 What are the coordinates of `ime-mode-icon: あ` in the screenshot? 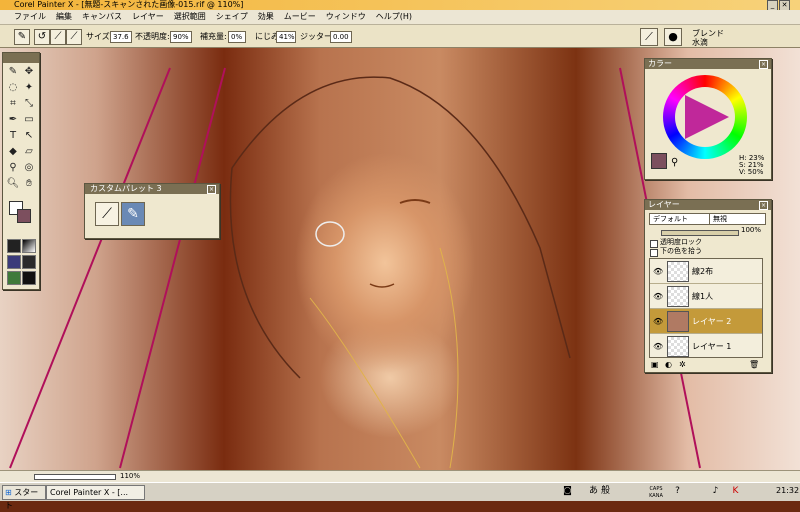 It's located at (593, 491).